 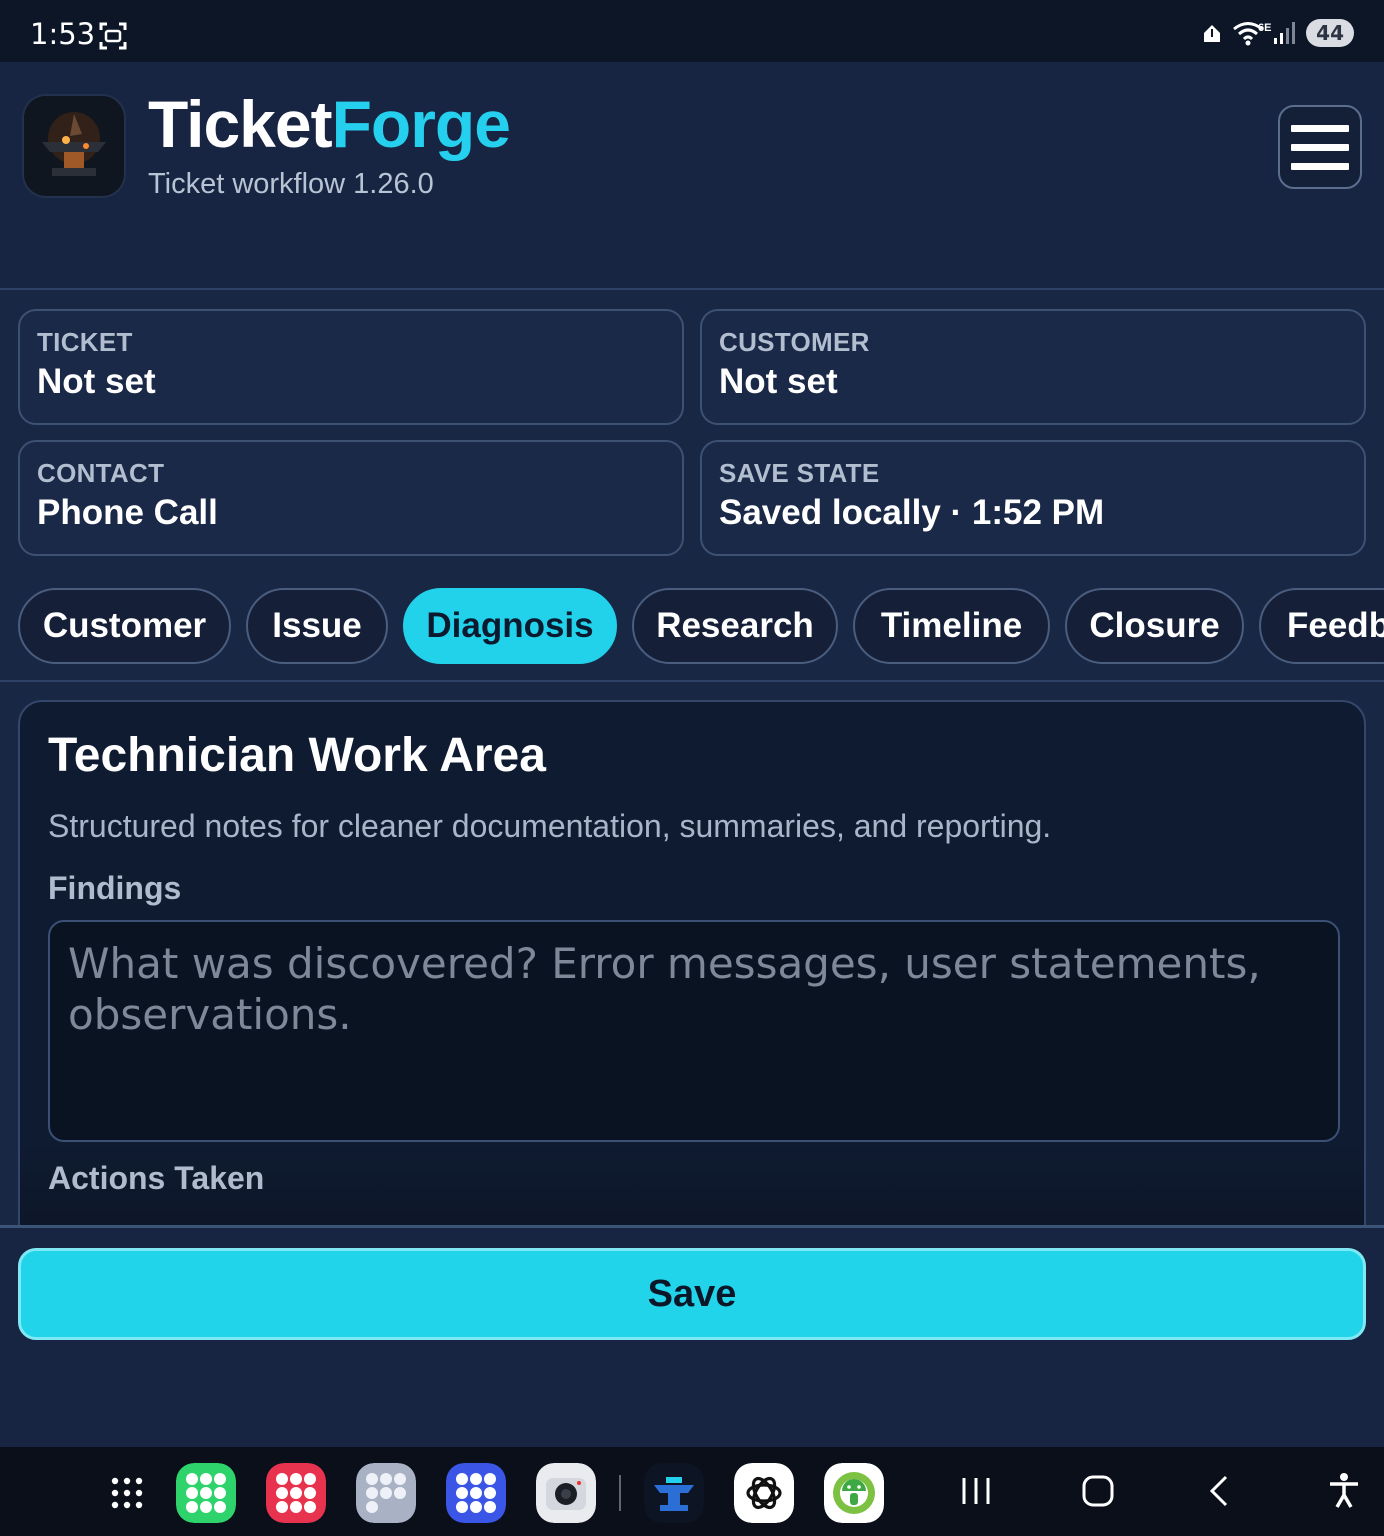 What do you see at coordinates (74, 146) in the screenshot?
I see `app-logo-icon` at bounding box center [74, 146].